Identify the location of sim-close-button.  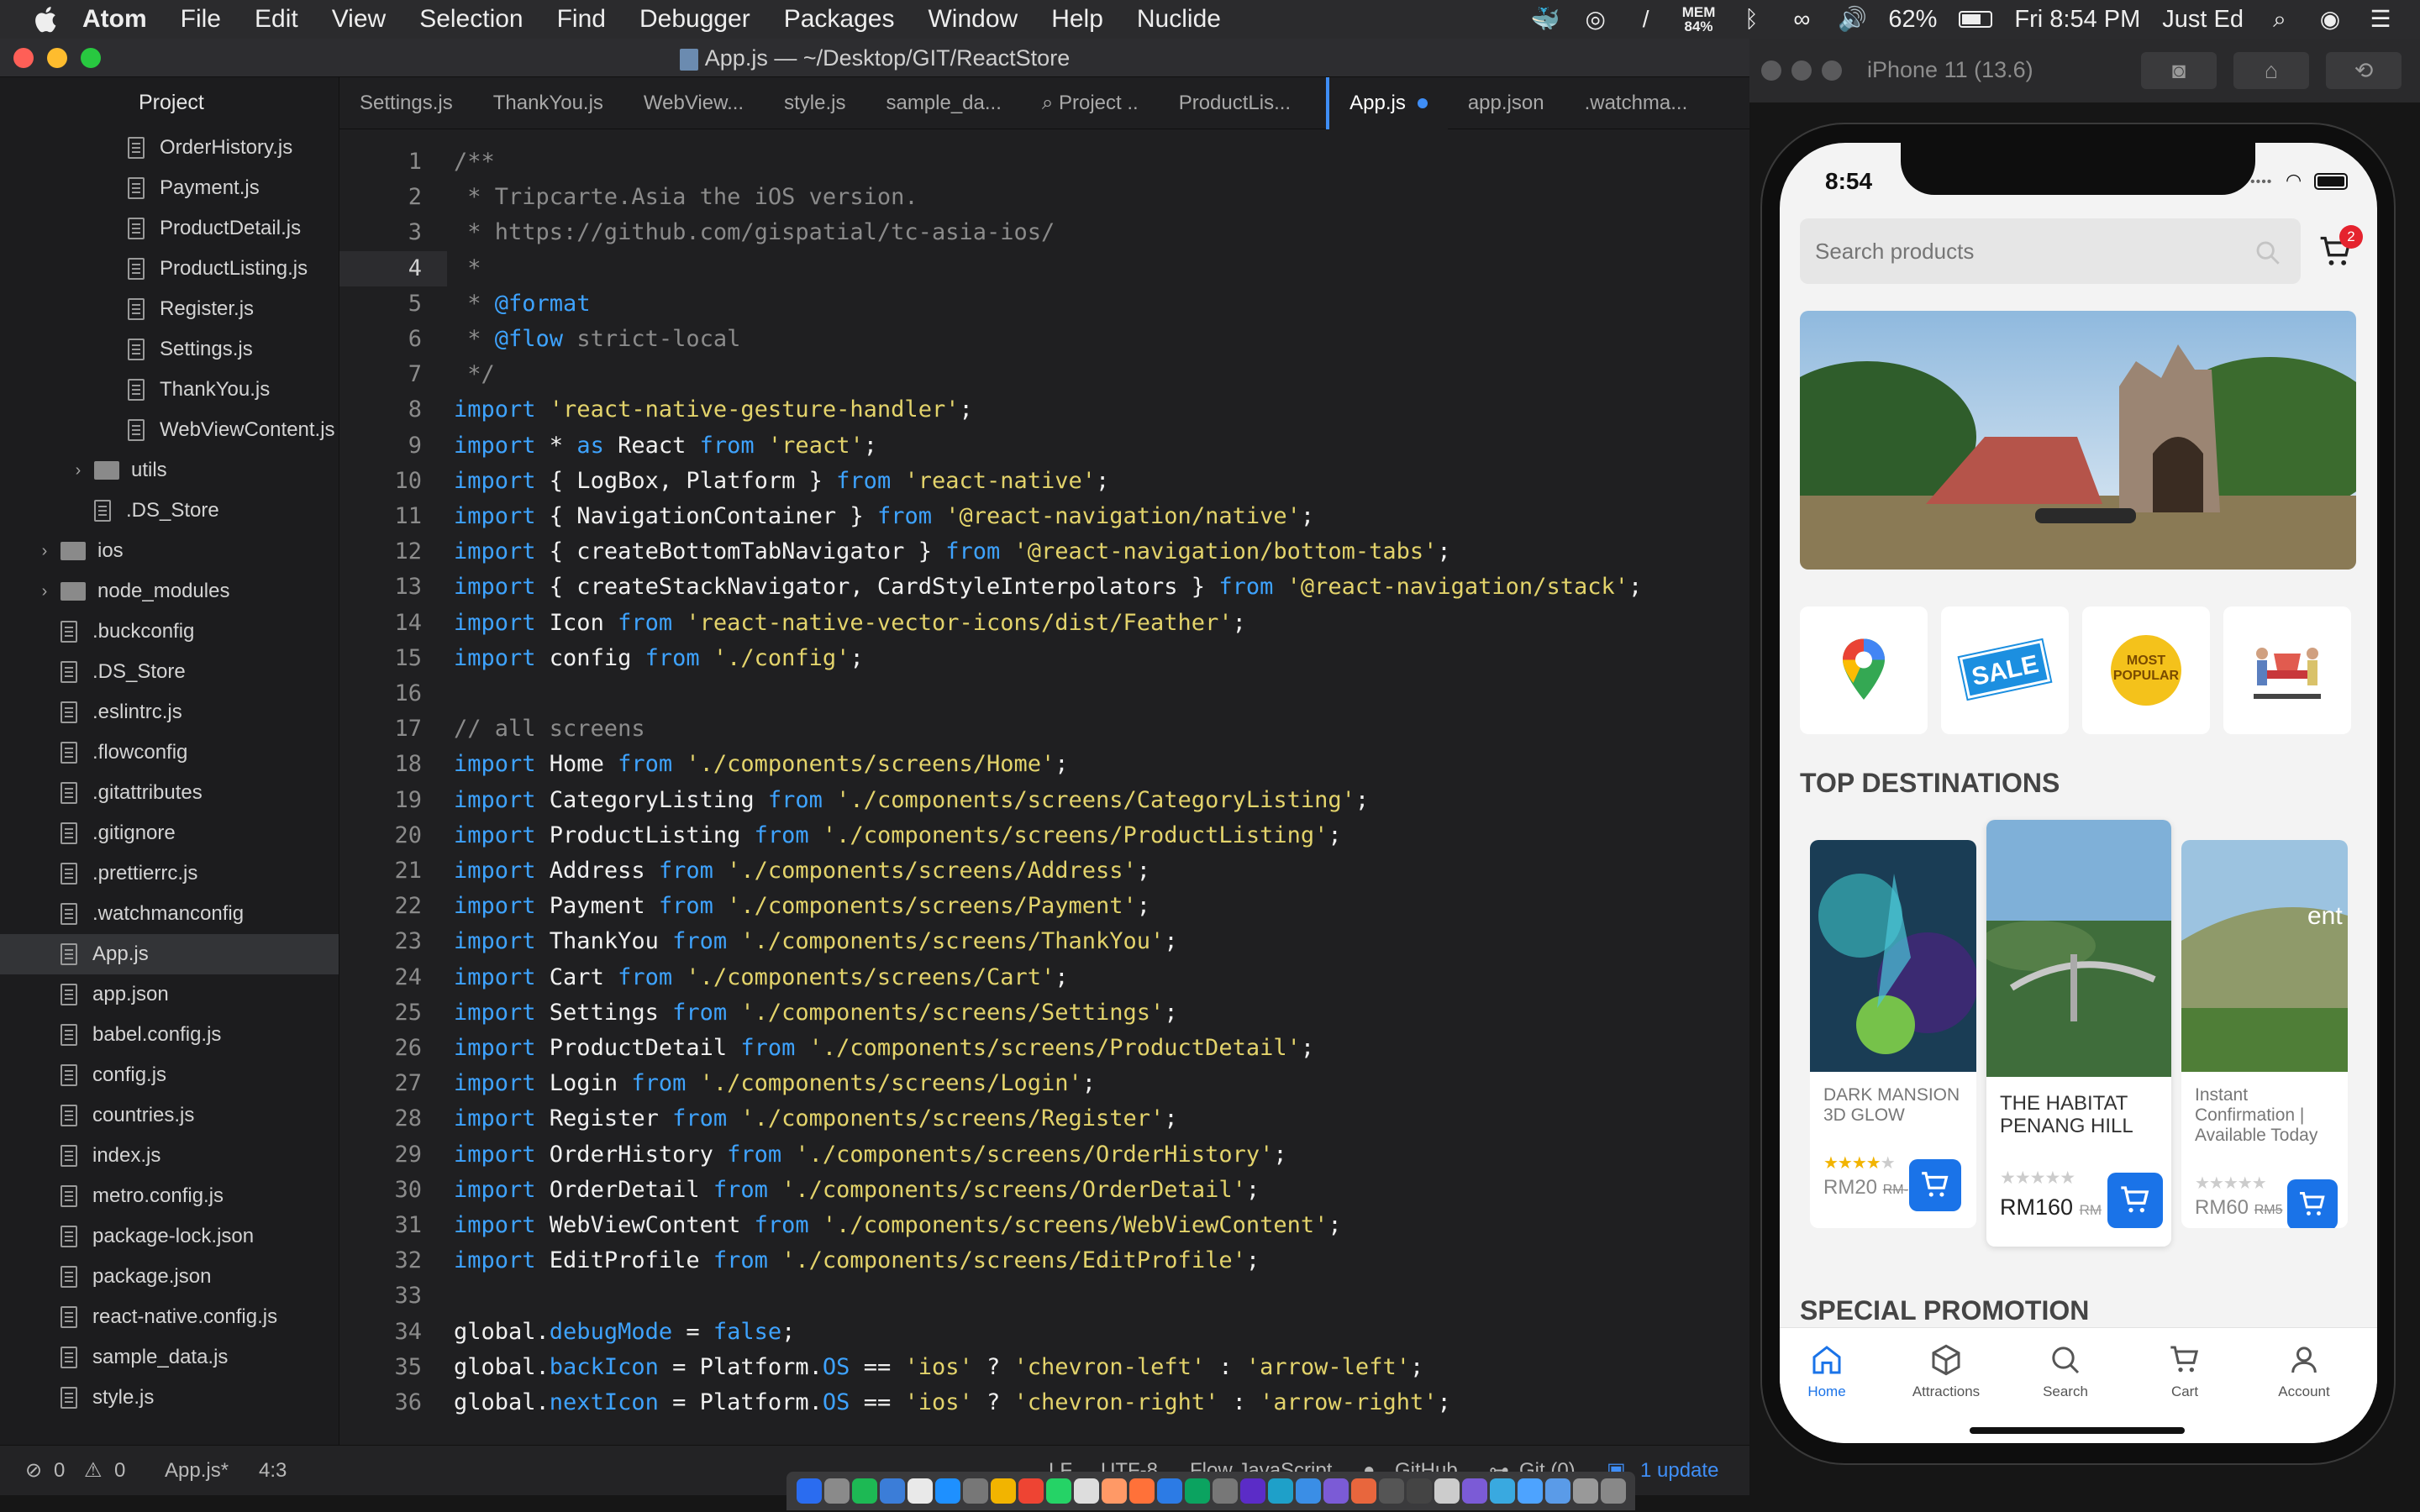
(1771, 70).